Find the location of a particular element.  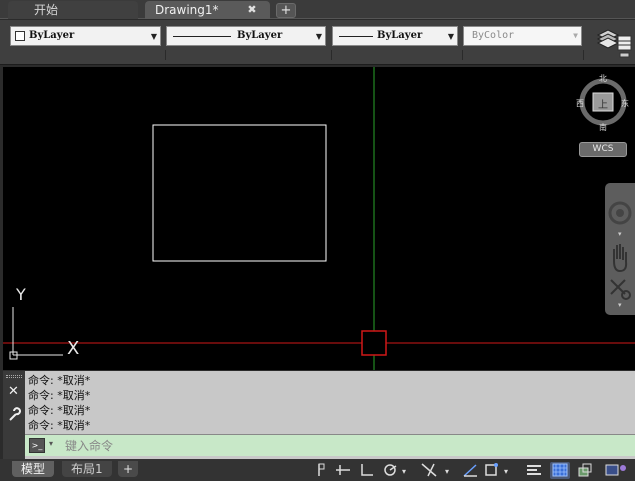

compass-north: 北 is located at coordinates (603, 78).